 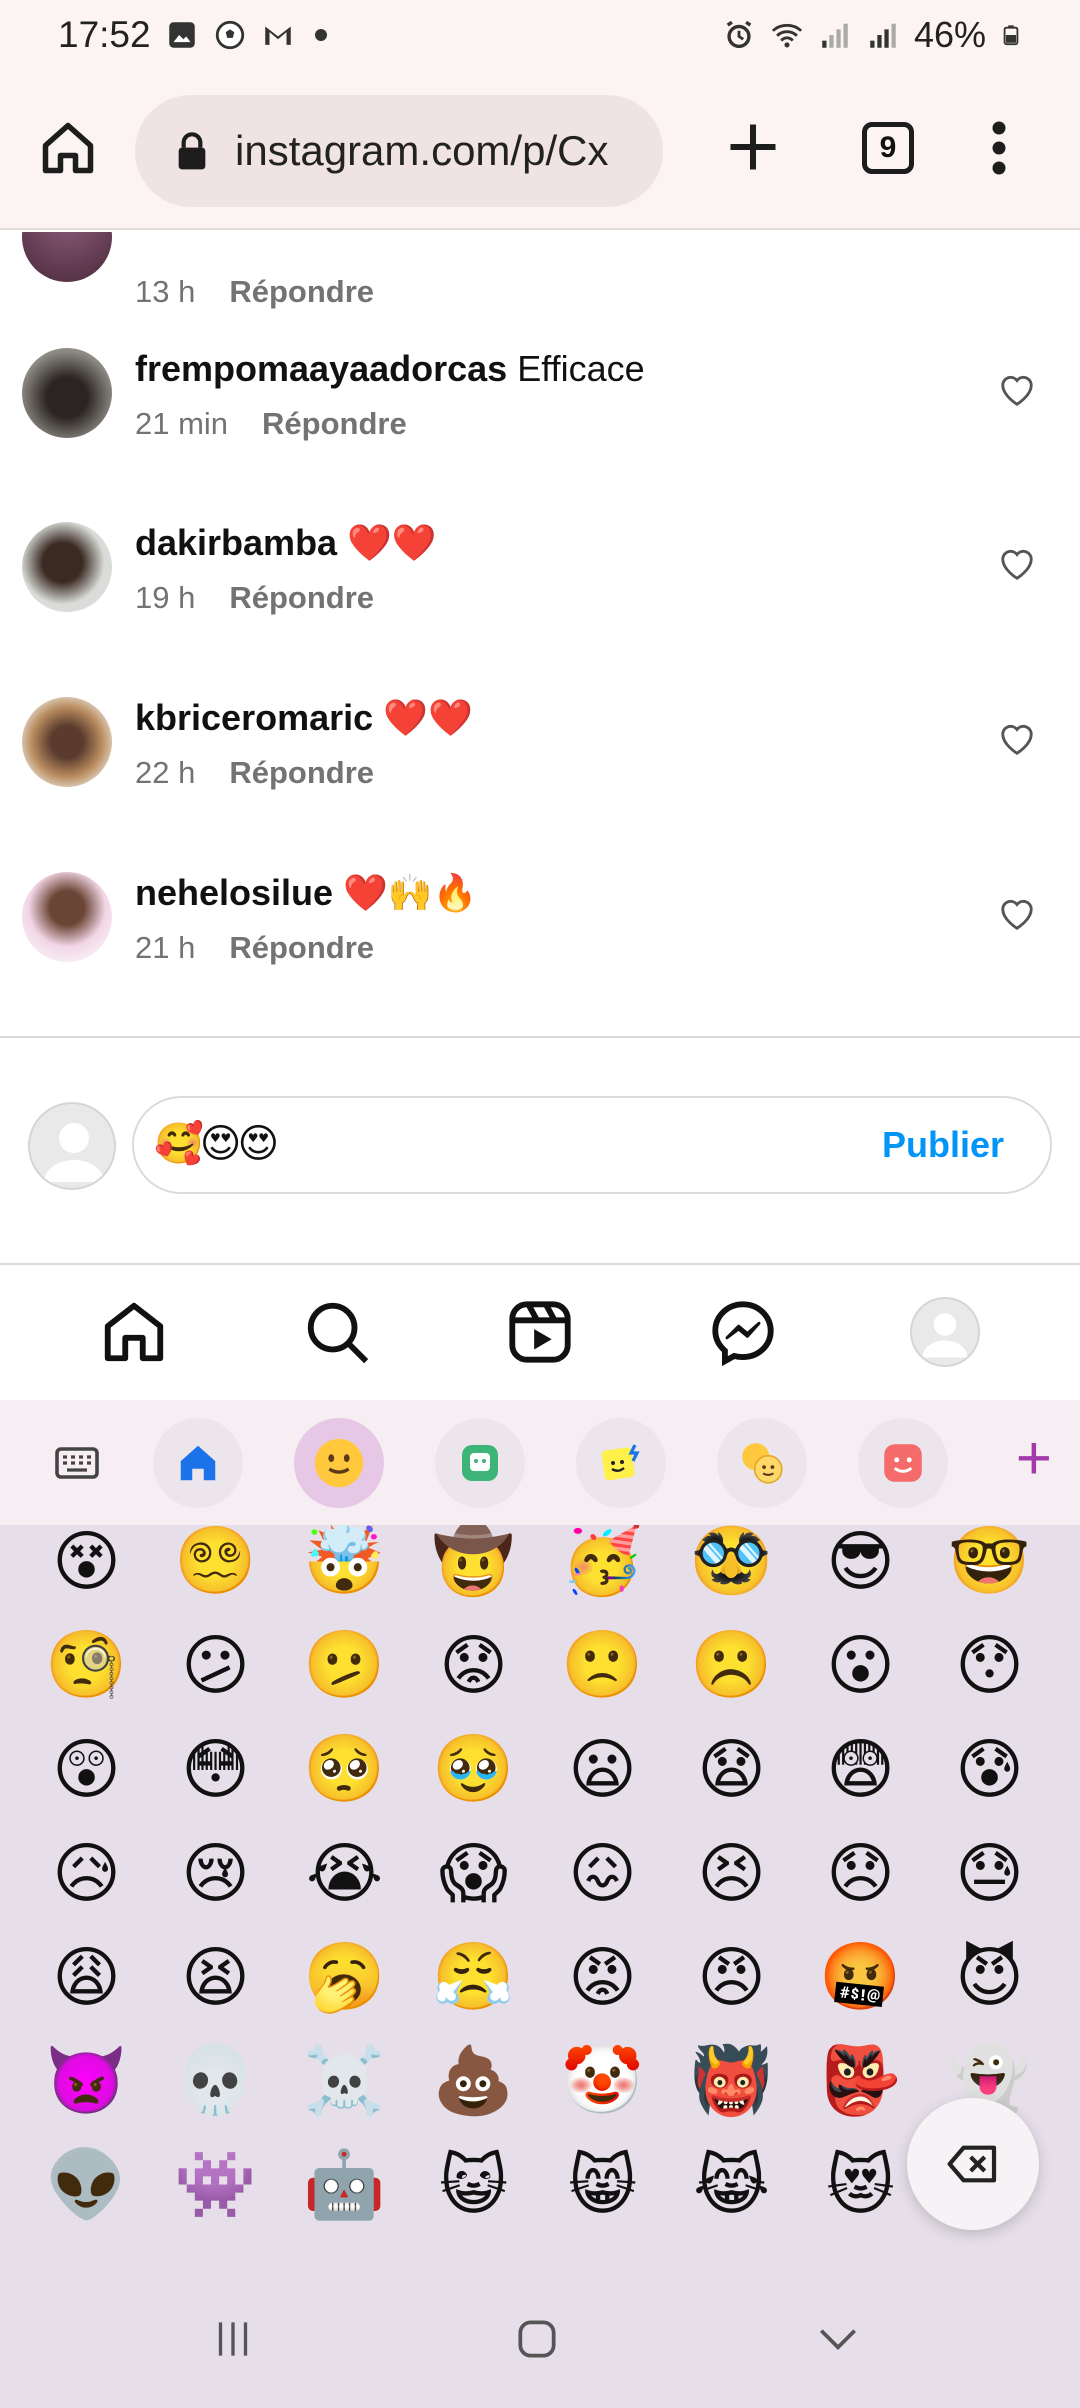 I want to click on emoji-key: 😱, so click(x=473, y=1873).